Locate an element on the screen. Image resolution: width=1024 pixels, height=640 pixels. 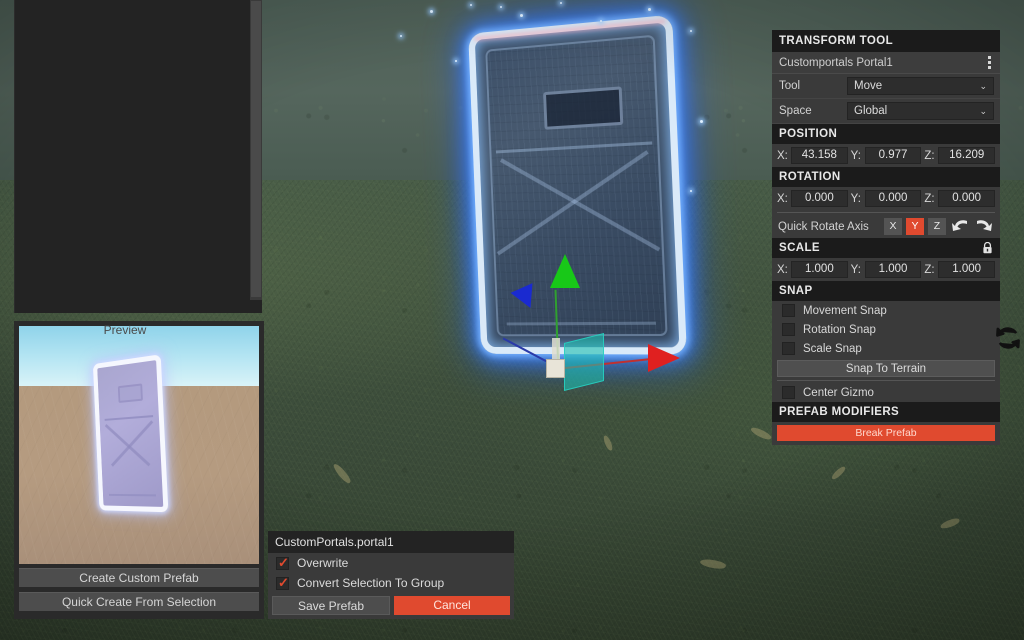
transform-tool-header: TRANSFORM TOOL is located at coordinates (886, 41).